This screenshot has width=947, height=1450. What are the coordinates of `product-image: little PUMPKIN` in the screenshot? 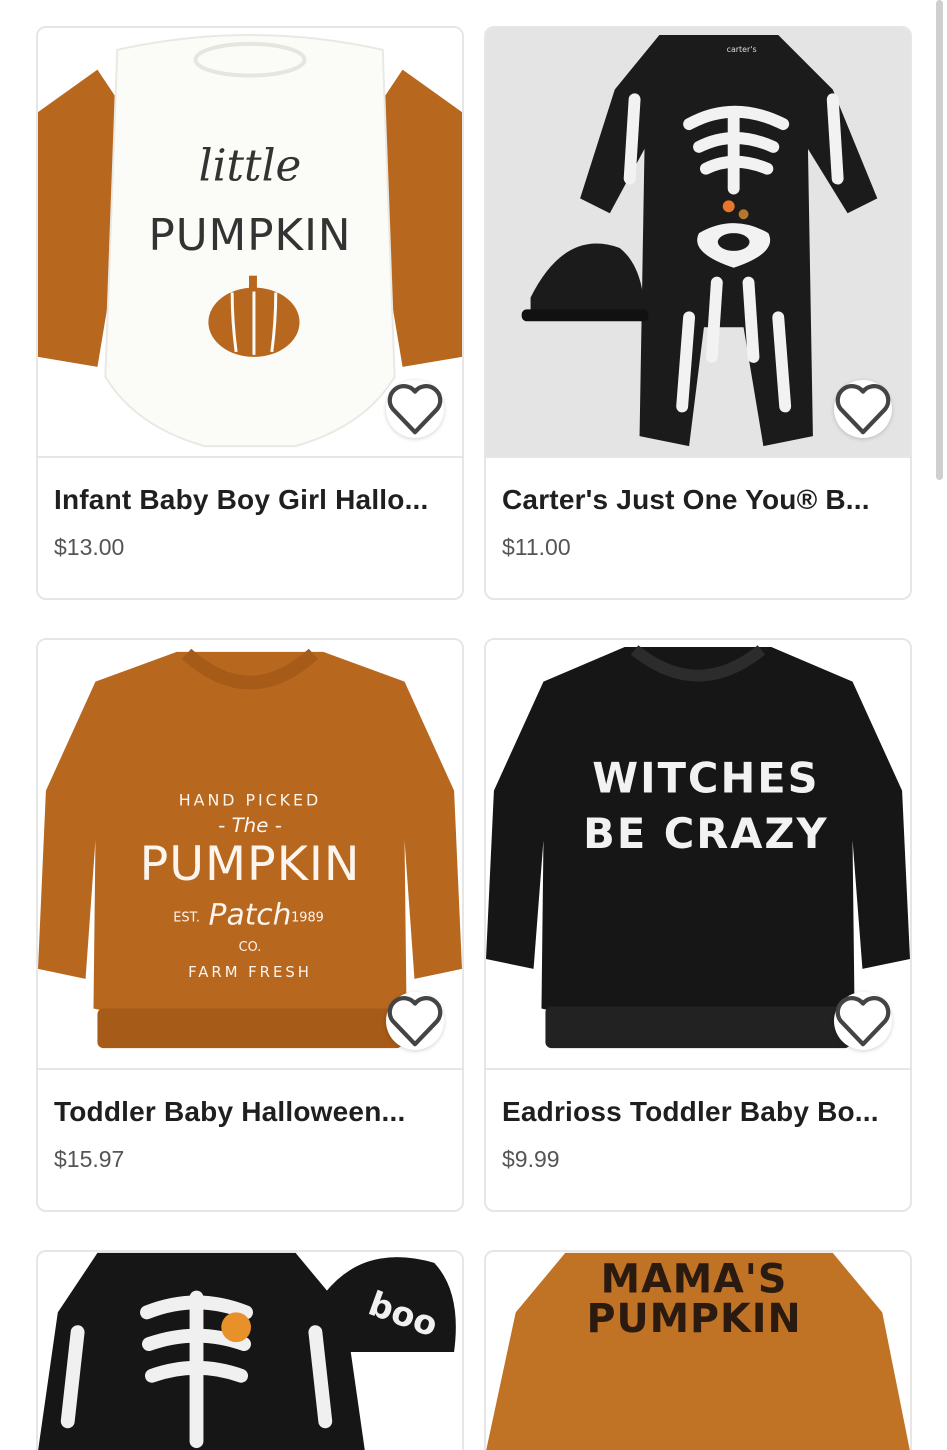 It's located at (250, 243).